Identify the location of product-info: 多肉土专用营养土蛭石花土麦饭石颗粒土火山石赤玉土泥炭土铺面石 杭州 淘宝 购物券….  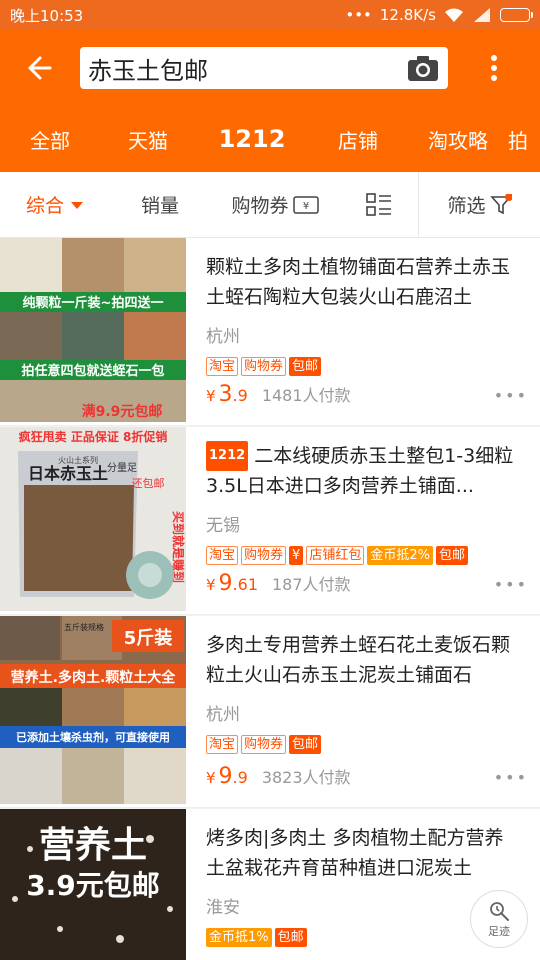
(364, 692).